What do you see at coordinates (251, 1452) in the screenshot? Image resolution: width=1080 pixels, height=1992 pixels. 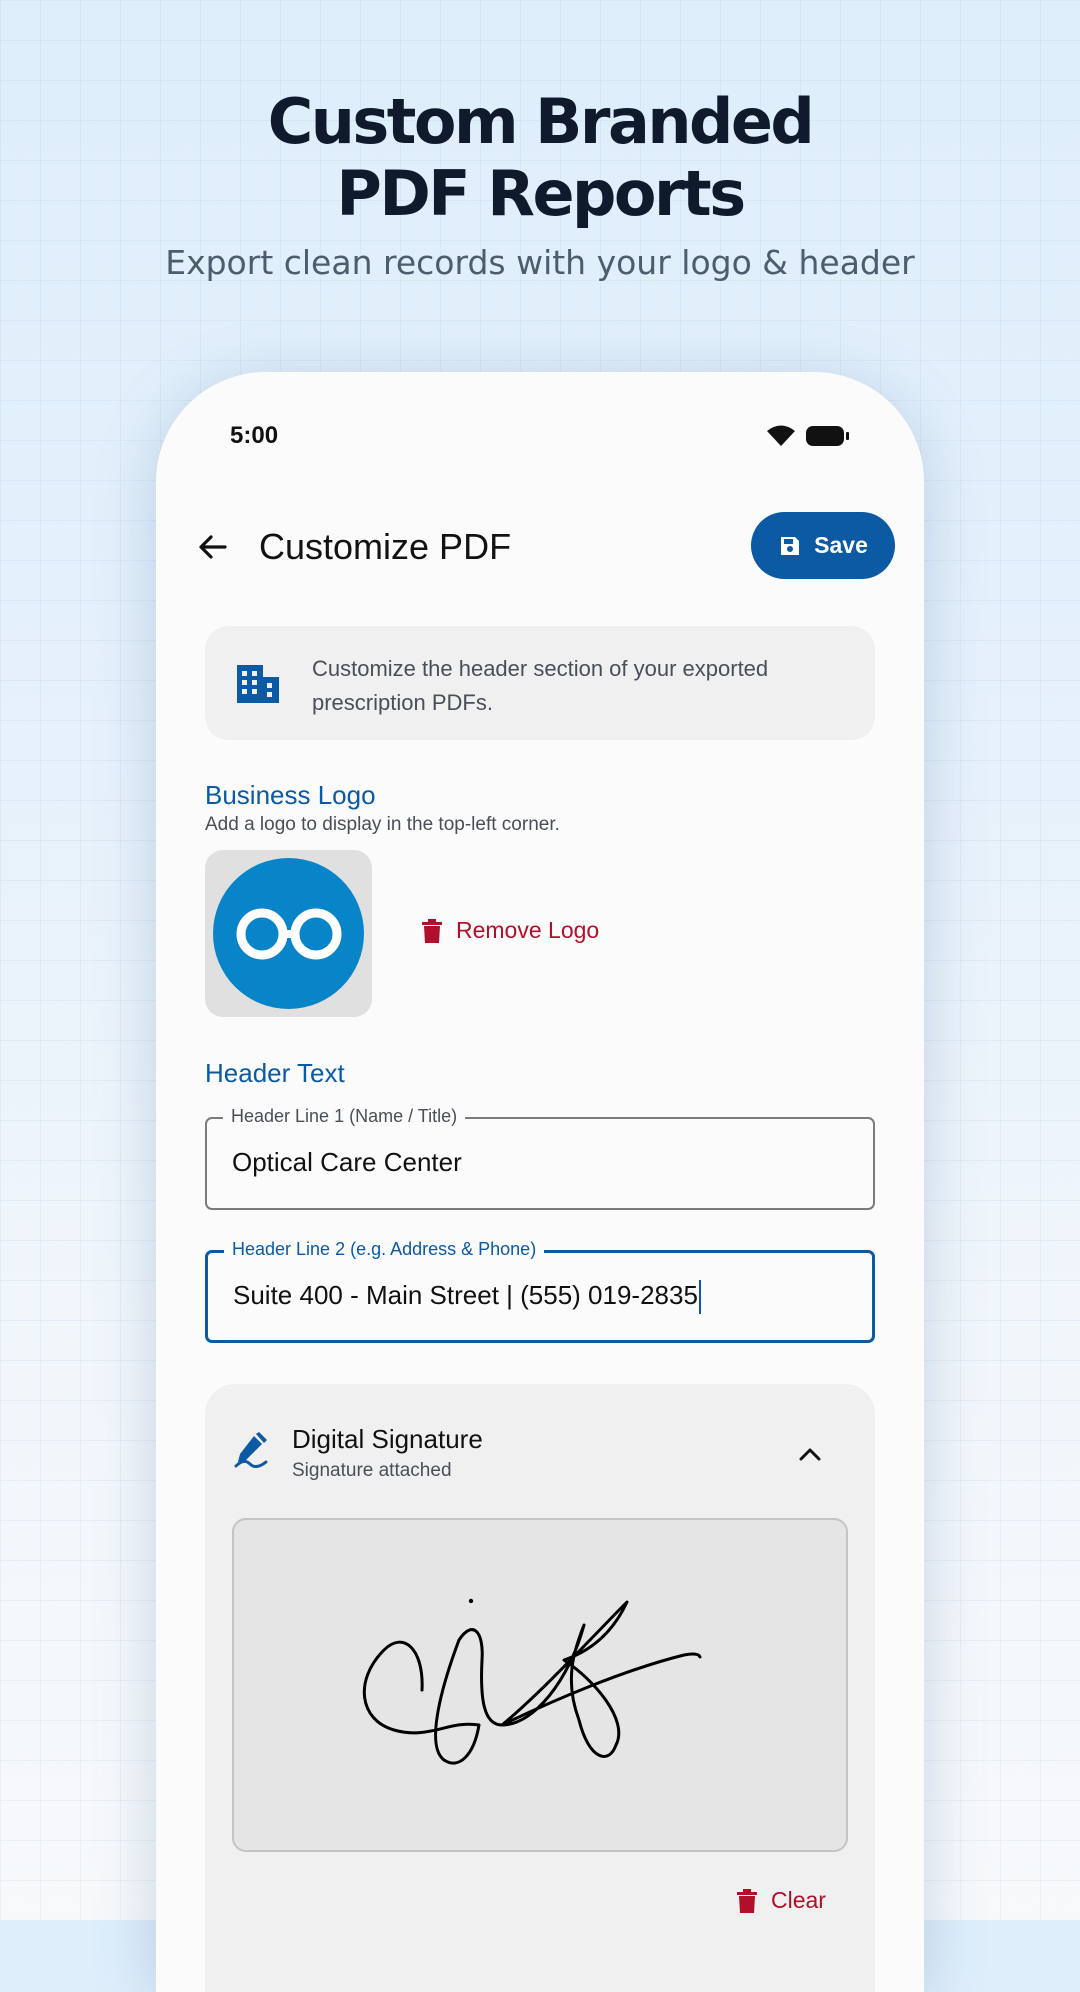 I see `signature-pen-icon` at bounding box center [251, 1452].